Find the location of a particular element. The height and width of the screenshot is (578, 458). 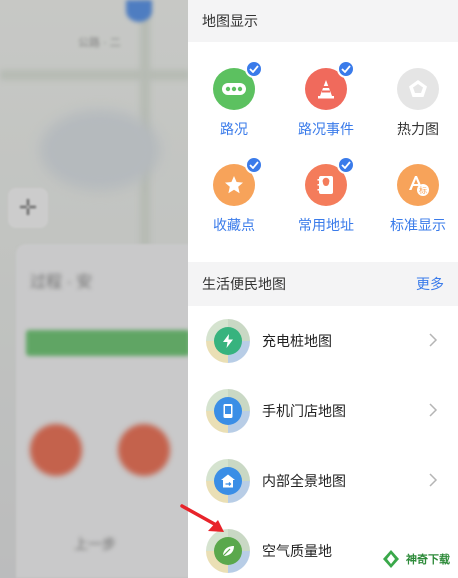

toggle-favorites: 收藏点 is located at coordinates (234, 195).